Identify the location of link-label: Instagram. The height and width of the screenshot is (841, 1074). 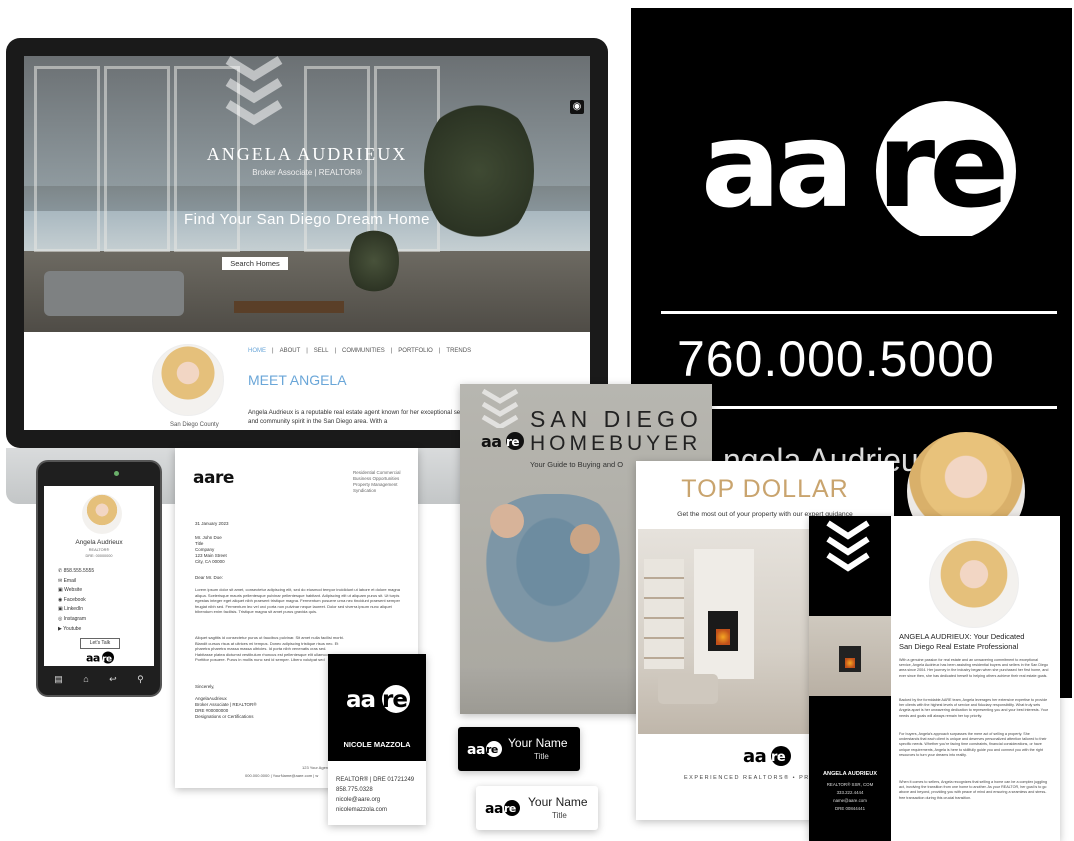
(74, 618).